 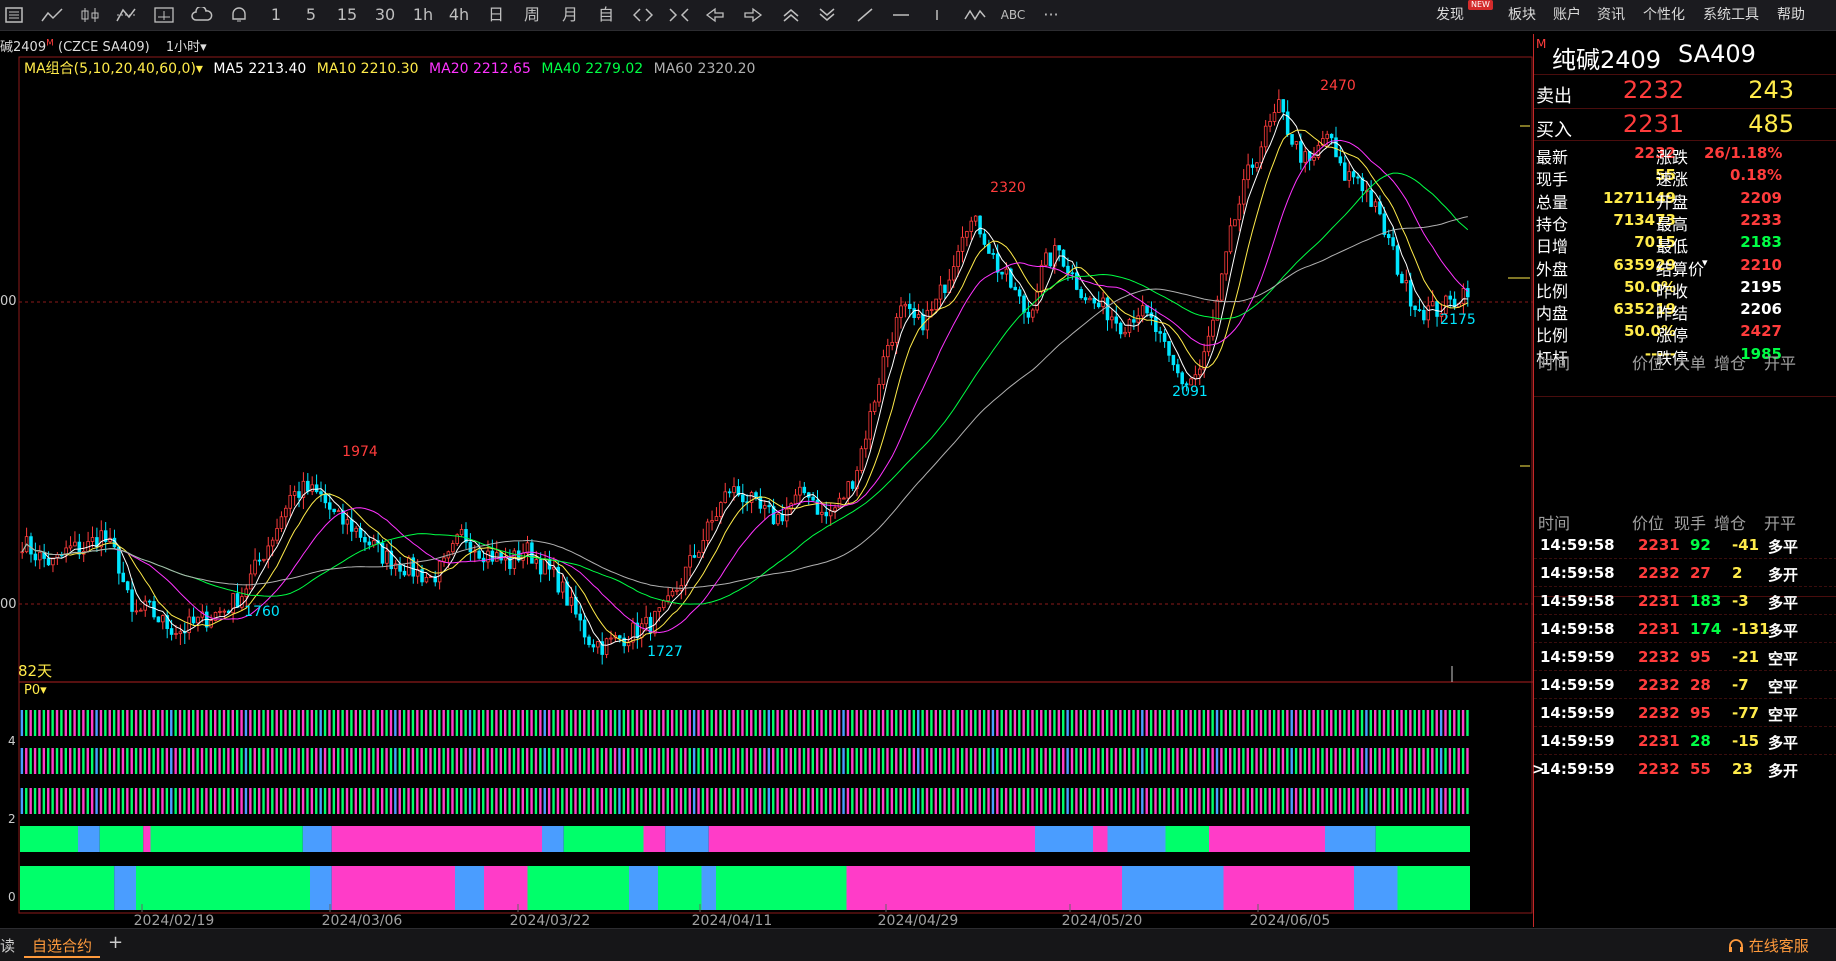 What do you see at coordinates (1731, 15) in the screenshot?
I see `menu-system-tools: 系统工具` at bounding box center [1731, 15].